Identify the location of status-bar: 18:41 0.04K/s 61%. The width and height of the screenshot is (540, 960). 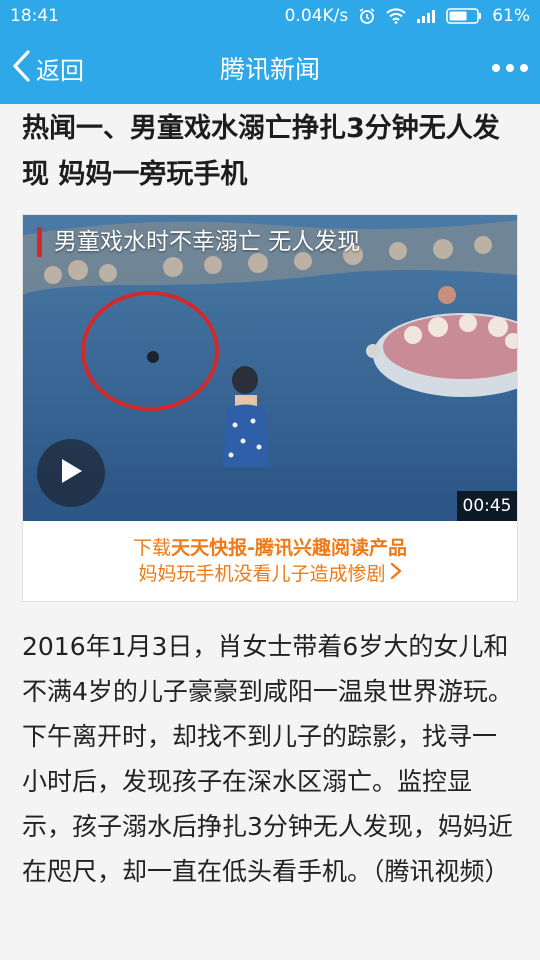
(270, 16).